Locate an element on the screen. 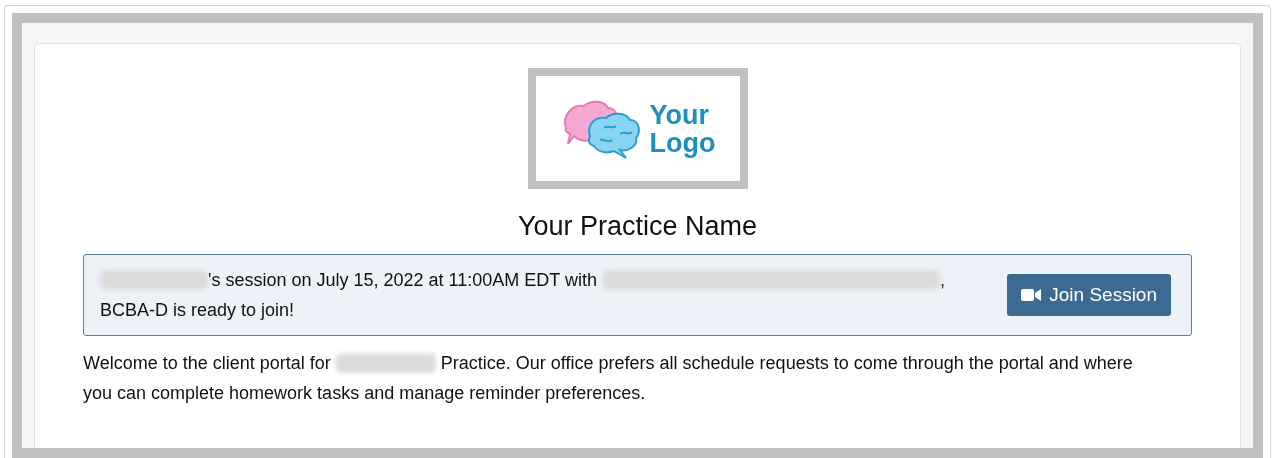  join-session-button: Join Session is located at coordinates (1089, 295).